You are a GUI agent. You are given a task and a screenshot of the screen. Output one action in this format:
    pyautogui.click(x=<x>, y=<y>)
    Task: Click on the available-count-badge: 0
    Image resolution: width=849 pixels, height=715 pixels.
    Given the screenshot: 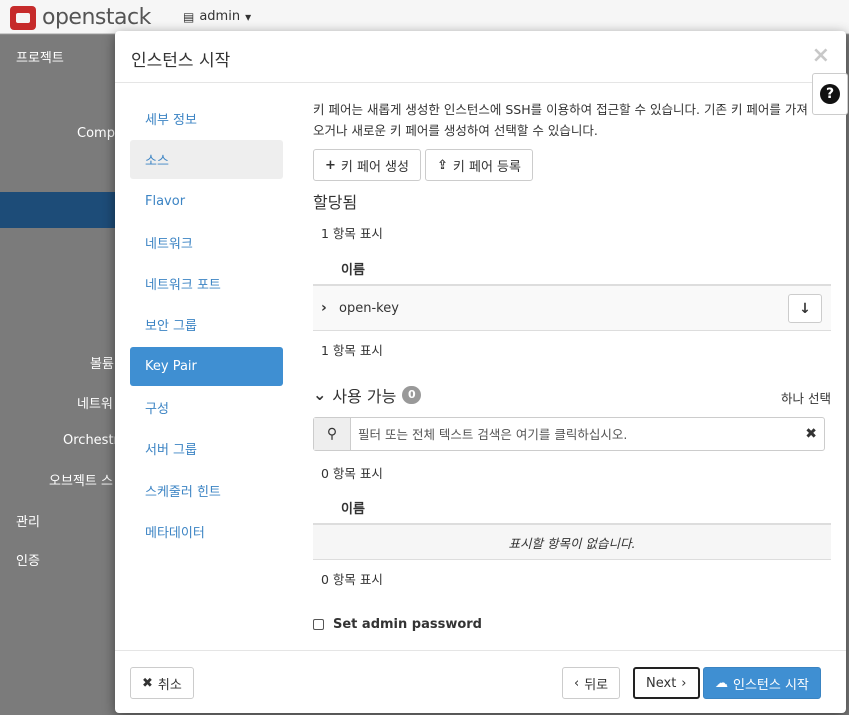 What is the action you would take?
    pyautogui.click(x=412, y=394)
    